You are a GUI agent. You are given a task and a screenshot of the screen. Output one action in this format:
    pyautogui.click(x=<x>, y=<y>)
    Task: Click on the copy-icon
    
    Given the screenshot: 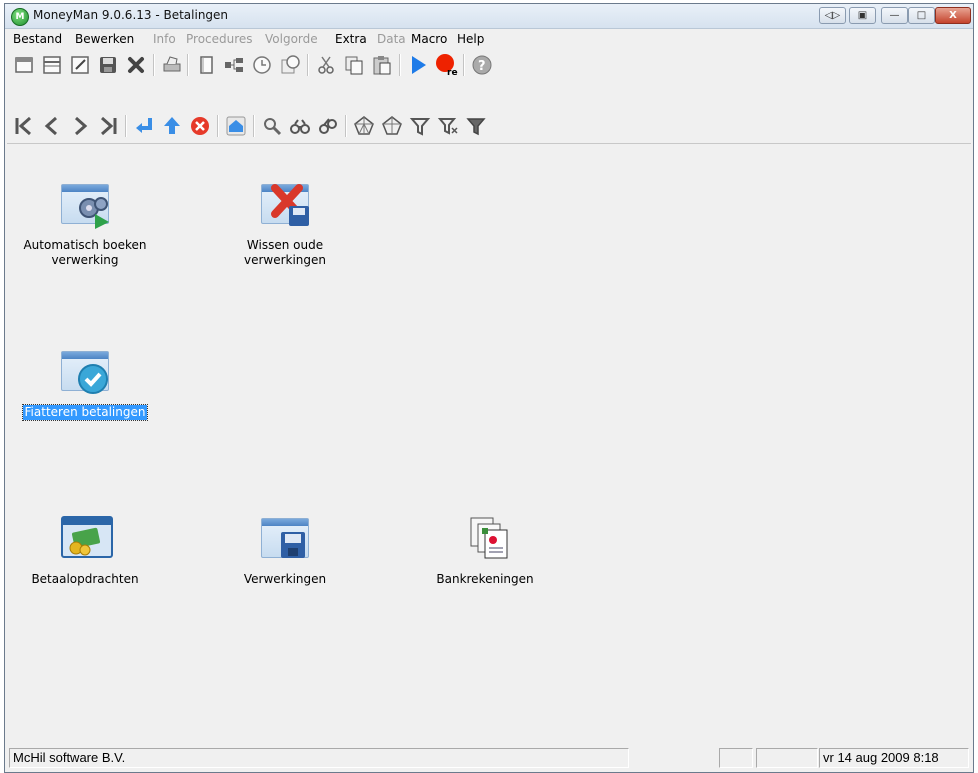 What is the action you would take?
    pyautogui.click(x=354, y=65)
    